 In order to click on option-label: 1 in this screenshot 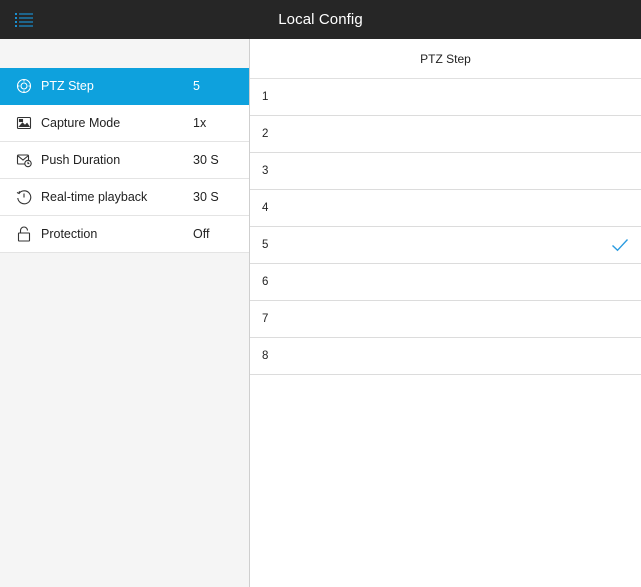, I will do `click(265, 97)`.